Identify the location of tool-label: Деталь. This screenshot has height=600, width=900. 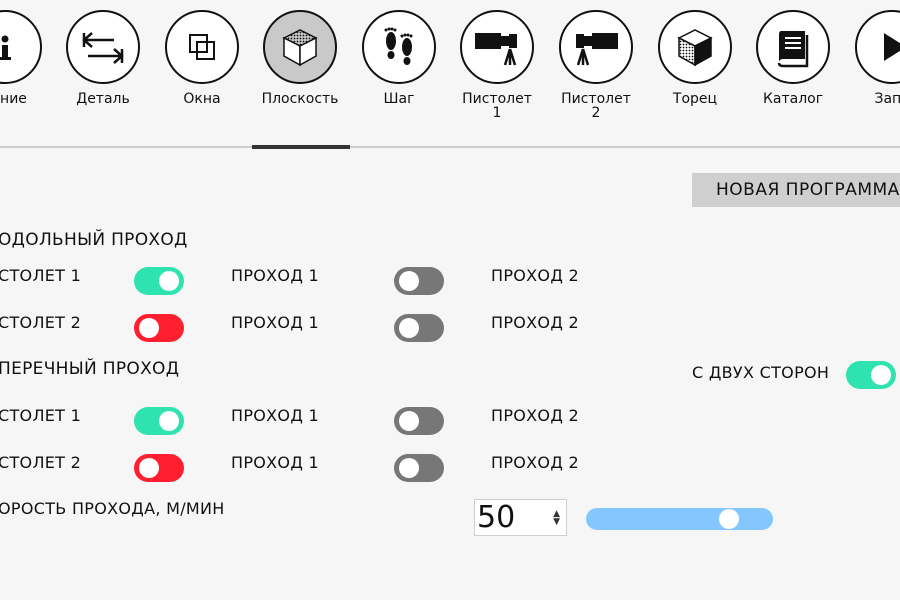
(103, 99).